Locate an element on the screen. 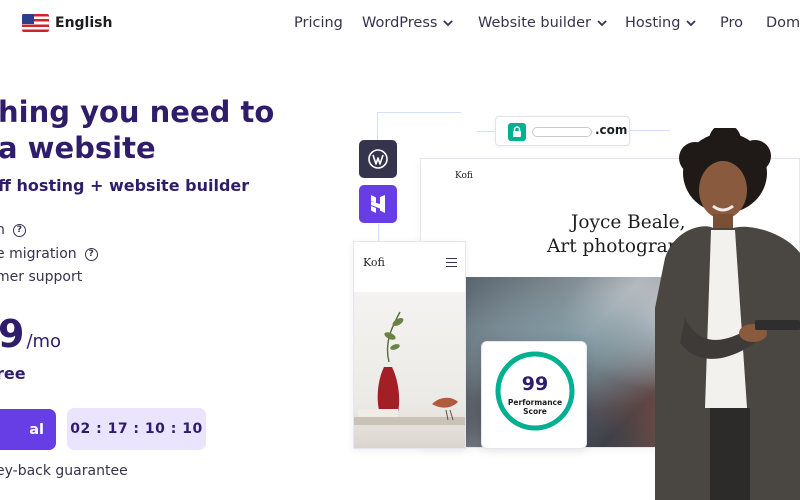 This screenshot has width=800, height=500. nav-label: Website builder is located at coordinates (534, 23).